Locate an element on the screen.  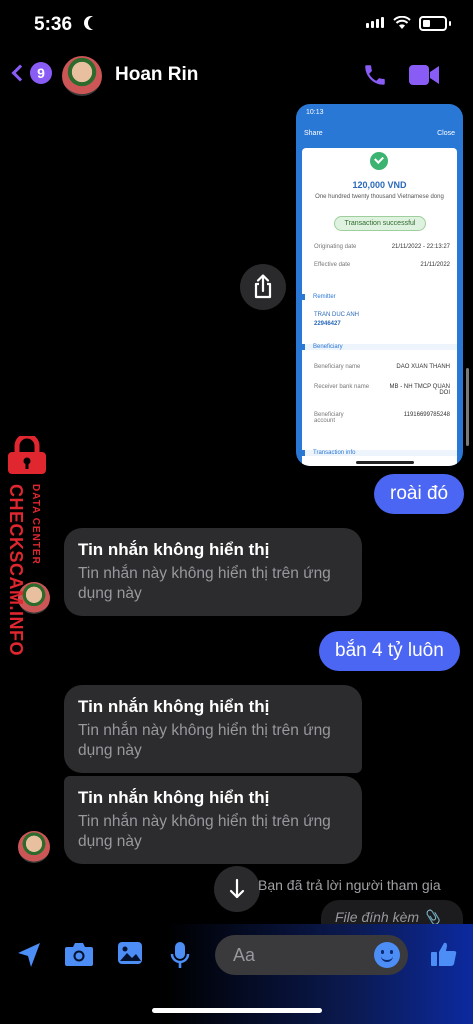
beneficiary-name-label: Beneficiary name is located at coordinates (337, 367).